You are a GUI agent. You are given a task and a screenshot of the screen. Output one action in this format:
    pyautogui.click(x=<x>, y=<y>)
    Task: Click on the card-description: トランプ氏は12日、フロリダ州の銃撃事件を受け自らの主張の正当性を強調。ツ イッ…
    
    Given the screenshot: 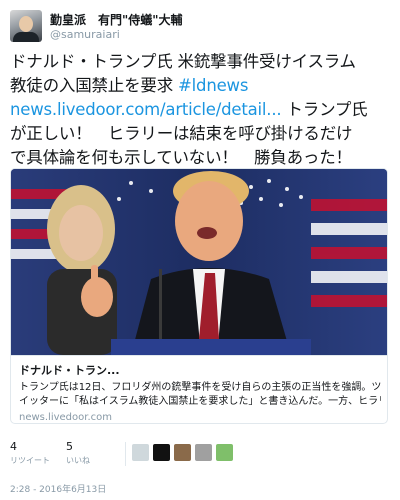 What is the action you would take?
    pyautogui.click(x=200, y=395)
    